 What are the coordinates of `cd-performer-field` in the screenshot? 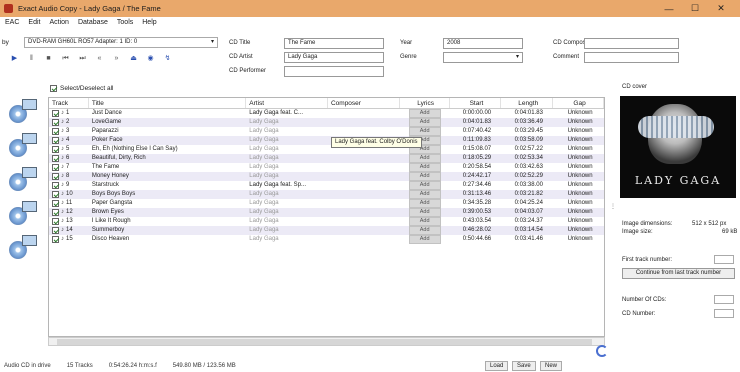 It's located at (334, 71).